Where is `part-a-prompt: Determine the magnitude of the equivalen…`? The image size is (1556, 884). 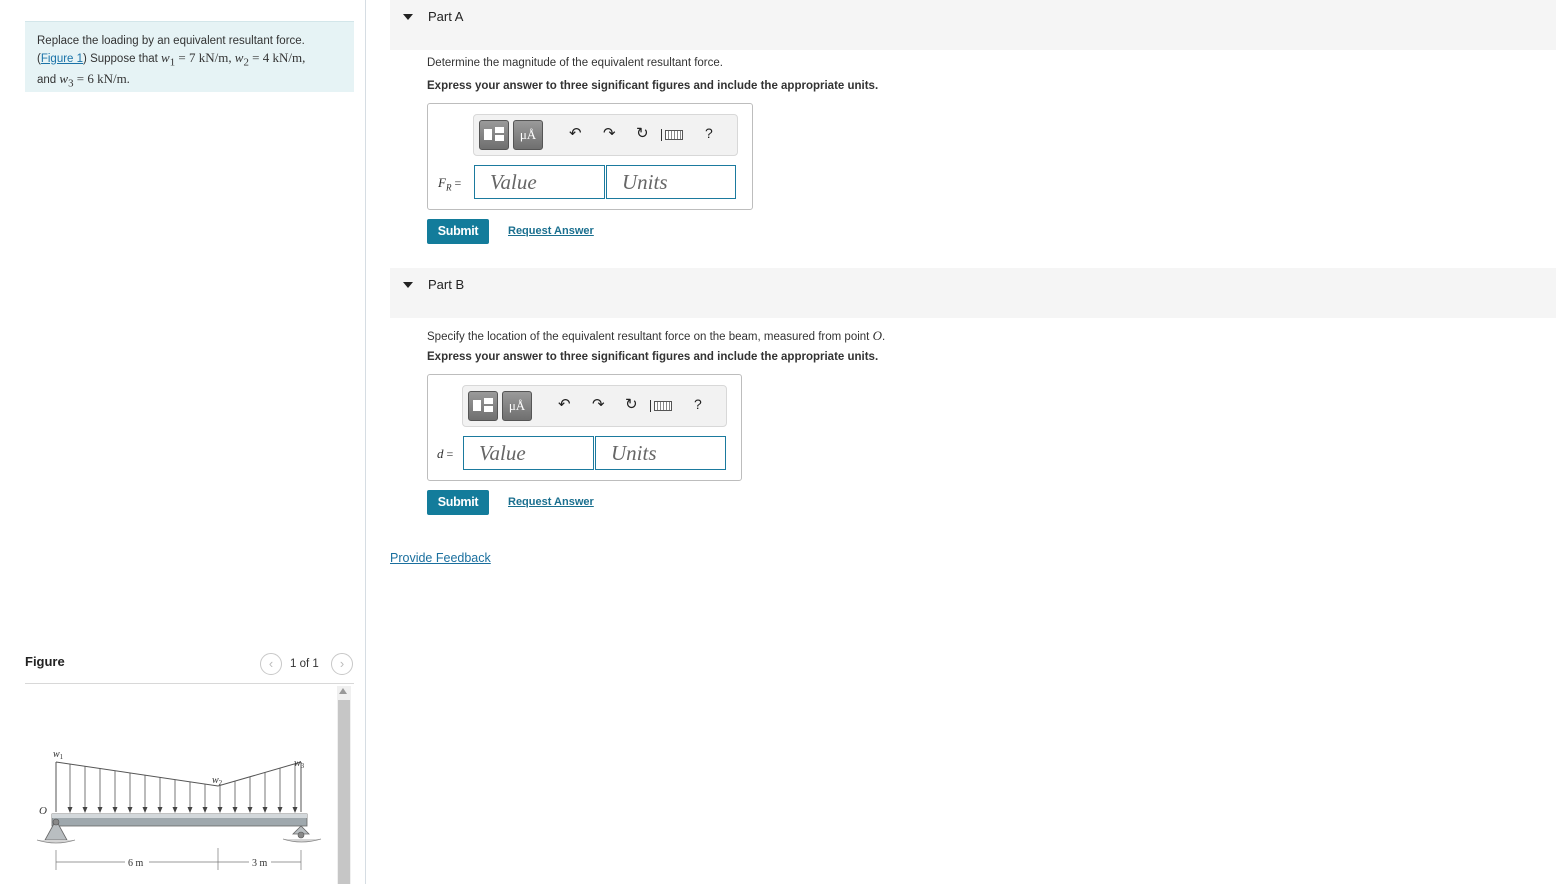 part-a-prompt: Determine the magnitude of the equivalen… is located at coordinates (575, 63).